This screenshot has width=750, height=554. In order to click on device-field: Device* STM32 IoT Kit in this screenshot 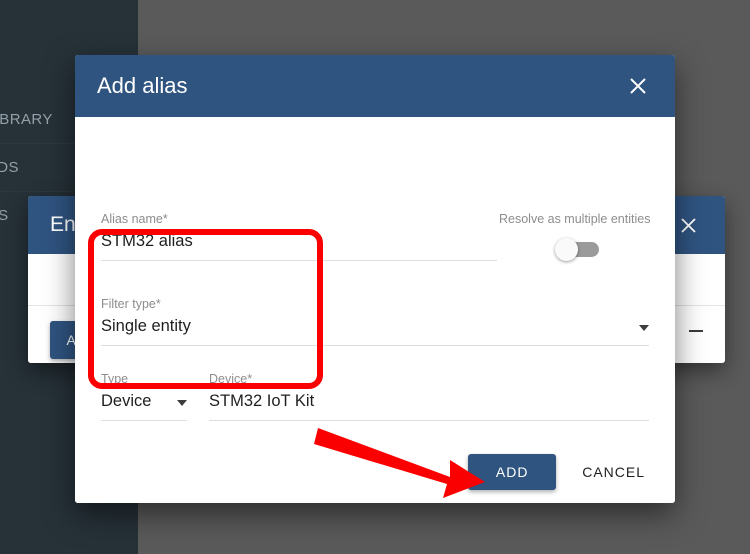, I will do `click(429, 396)`.